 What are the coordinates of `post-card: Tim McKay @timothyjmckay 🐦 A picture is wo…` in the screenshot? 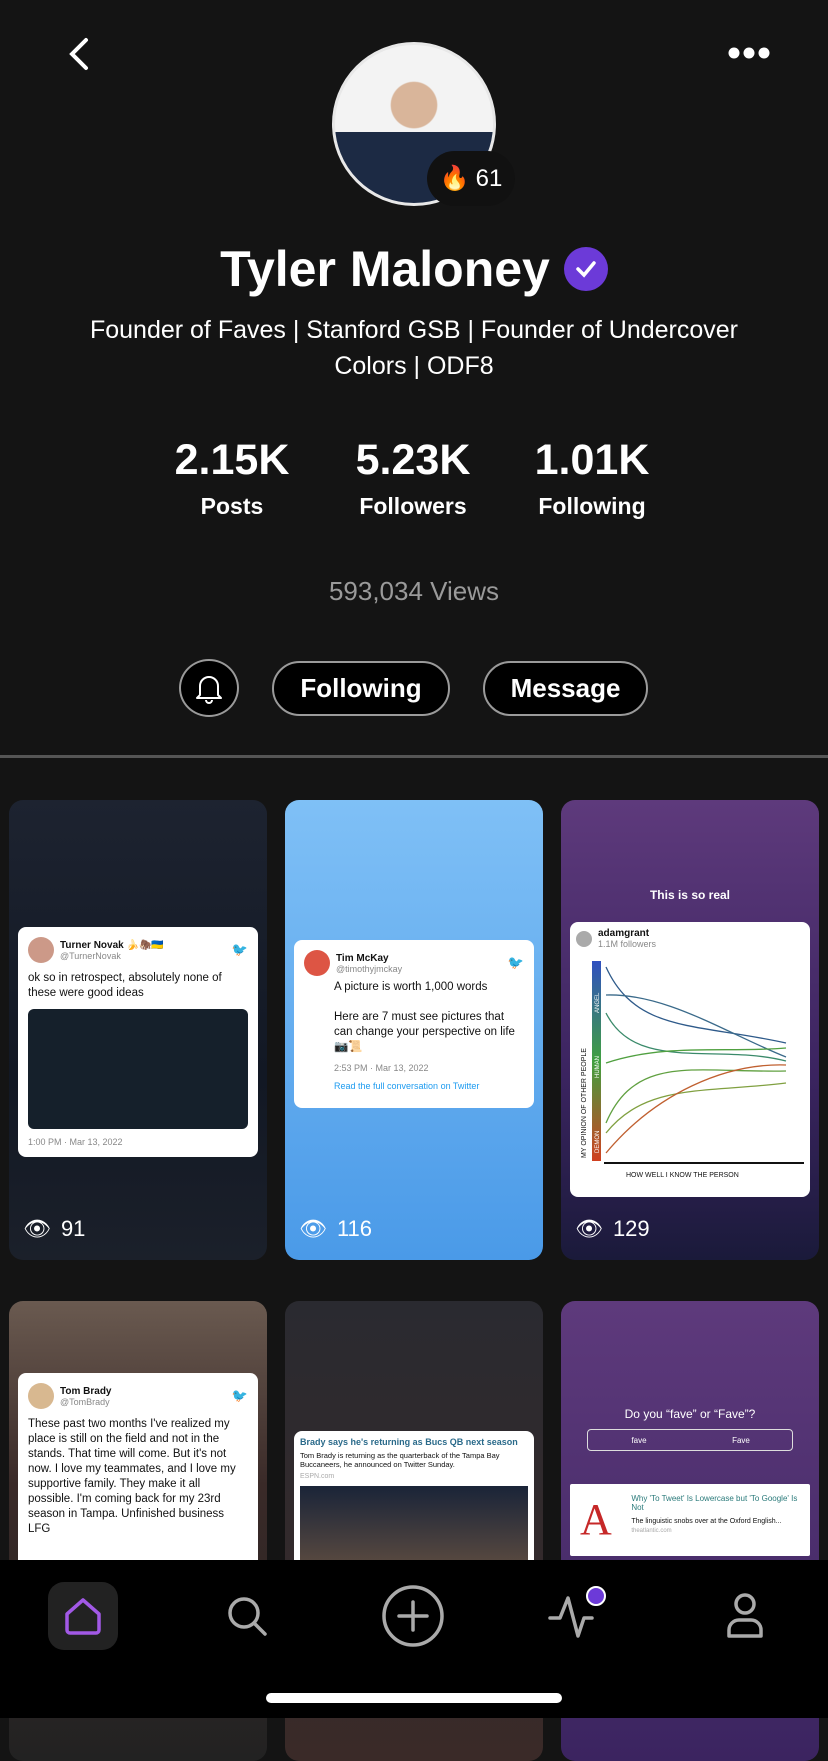 It's located at (414, 1030).